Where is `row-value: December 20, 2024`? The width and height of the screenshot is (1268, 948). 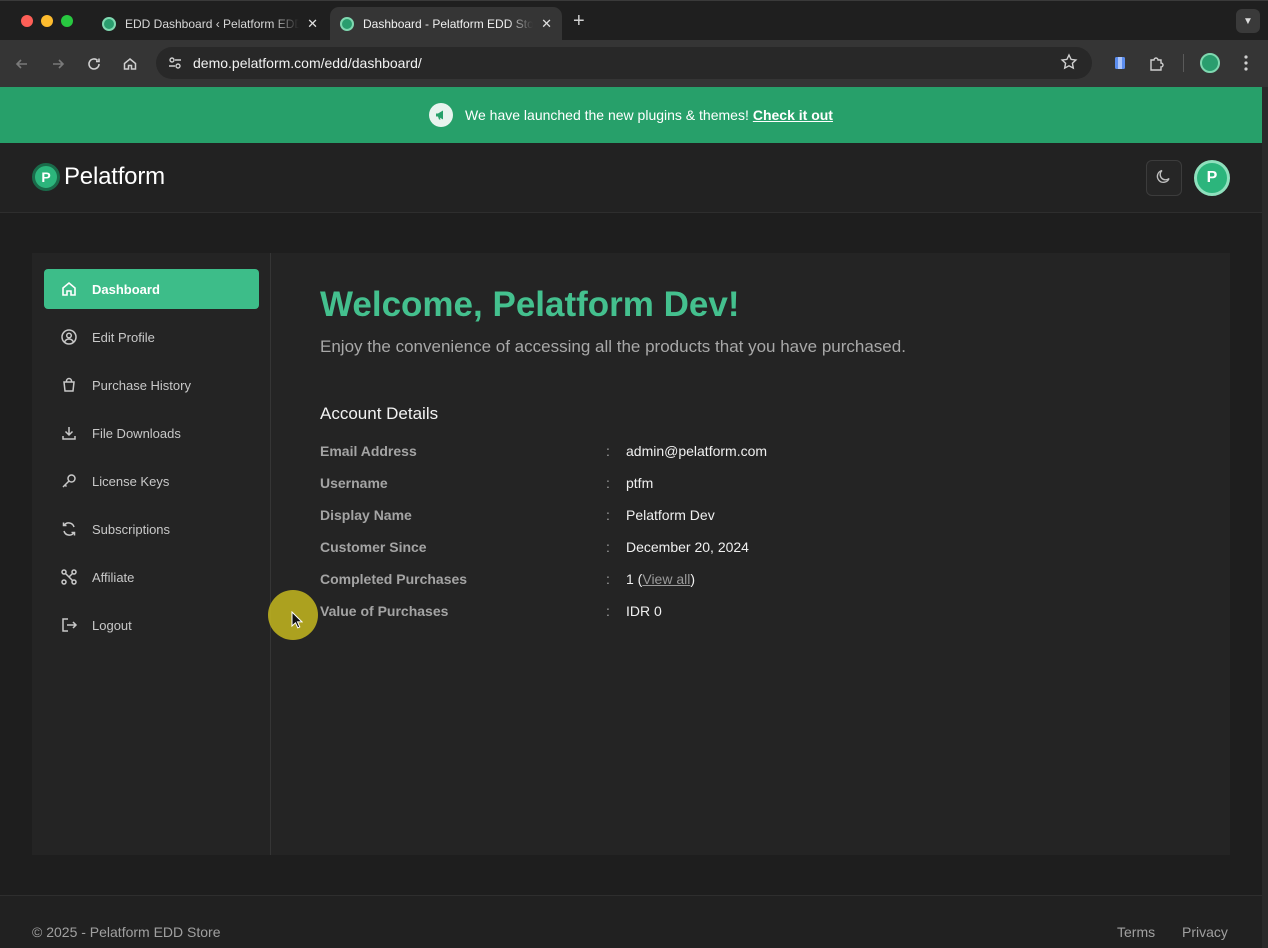
row-value: December 20, 2024 is located at coordinates (687, 547).